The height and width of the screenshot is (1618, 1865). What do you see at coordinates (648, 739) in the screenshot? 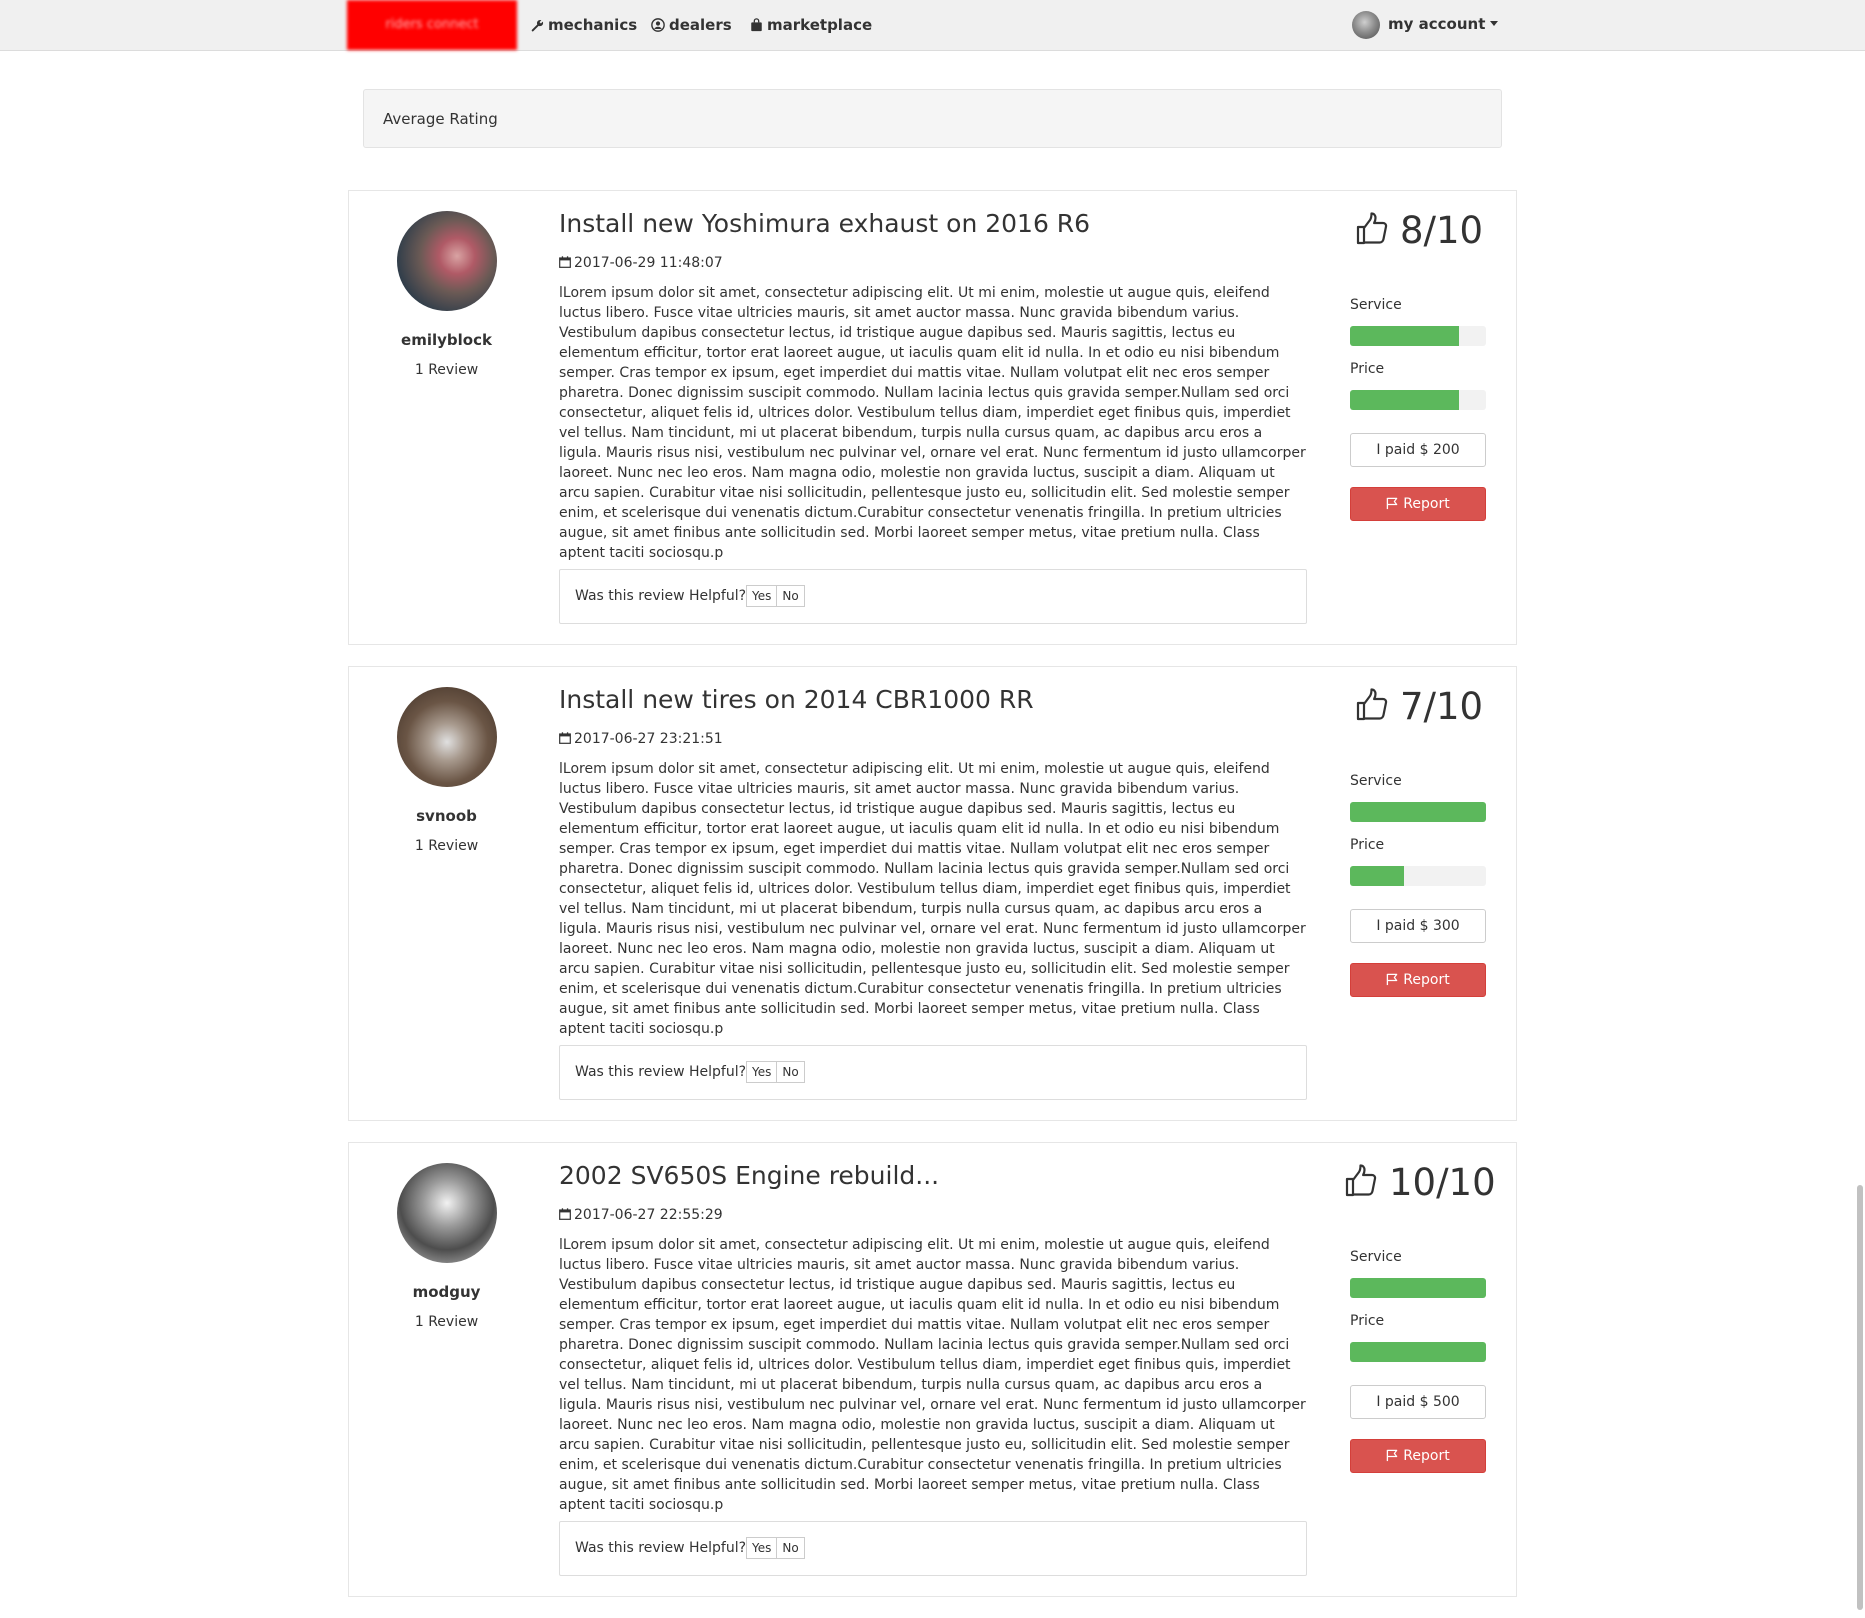
I see `review-date-text: 2017-06-27 23:21:51` at bounding box center [648, 739].